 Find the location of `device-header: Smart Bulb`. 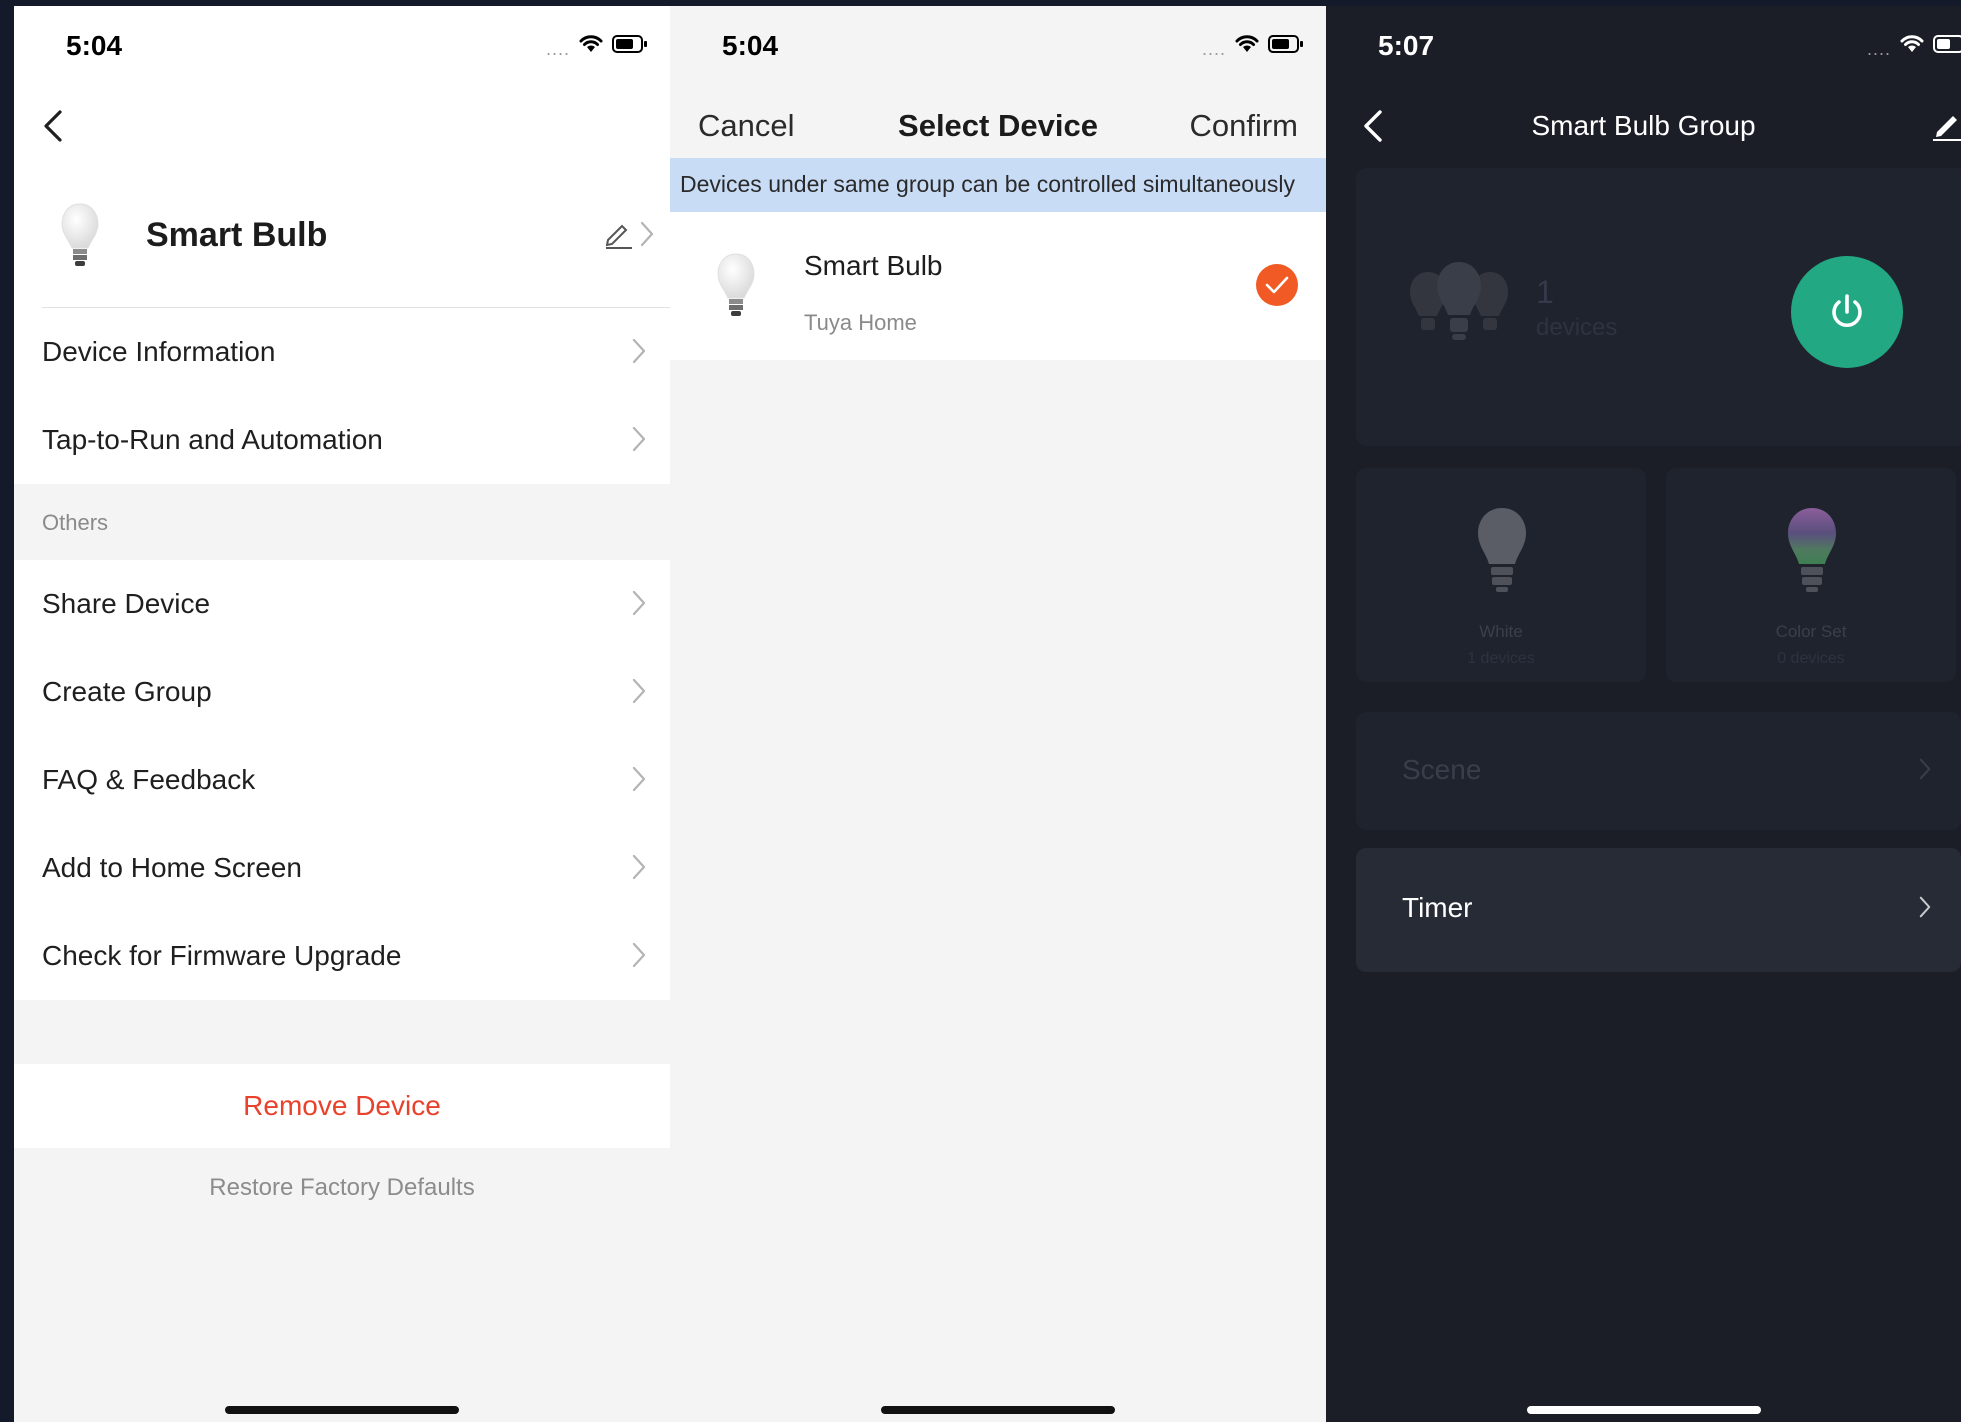

device-header: Smart Bulb is located at coordinates (342, 238).